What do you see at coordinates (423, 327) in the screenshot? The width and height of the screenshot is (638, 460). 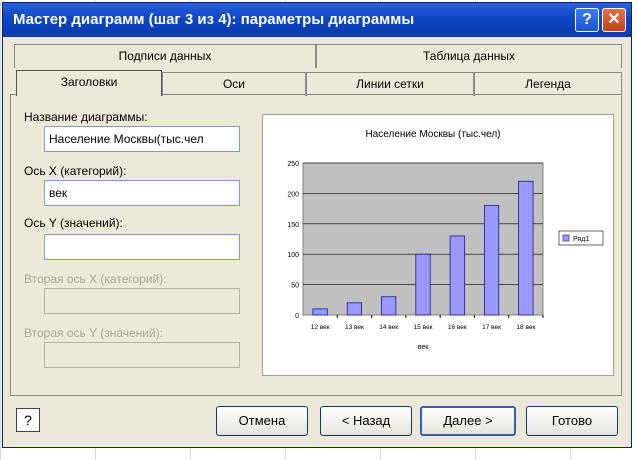 I see `x-tick-label: 15 век` at bounding box center [423, 327].